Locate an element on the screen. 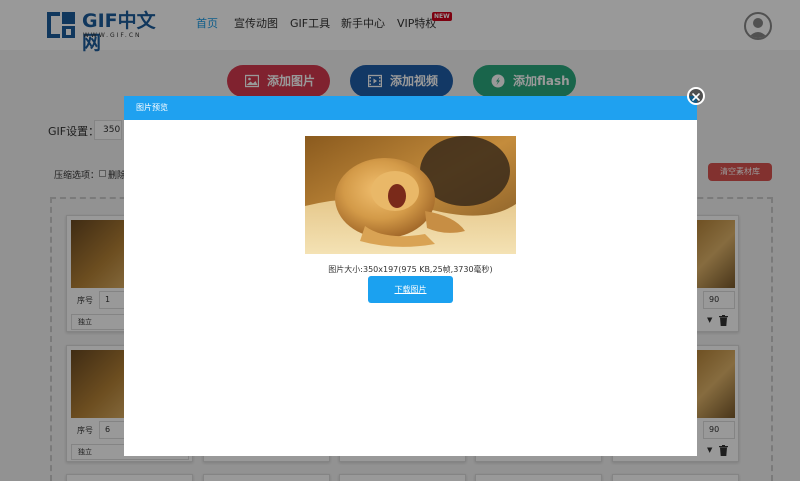  image-info-text: 图片大小:350x197(975 KB,25帧,3730毫秒) is located at coordinates (410, 269).